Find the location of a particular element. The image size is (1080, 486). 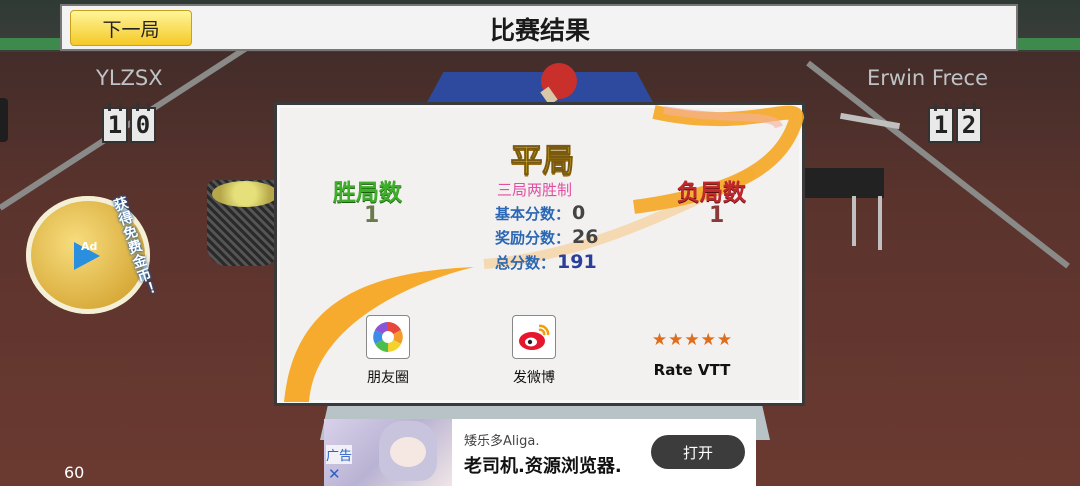

court-line-right is located at coordinates (938, 164).